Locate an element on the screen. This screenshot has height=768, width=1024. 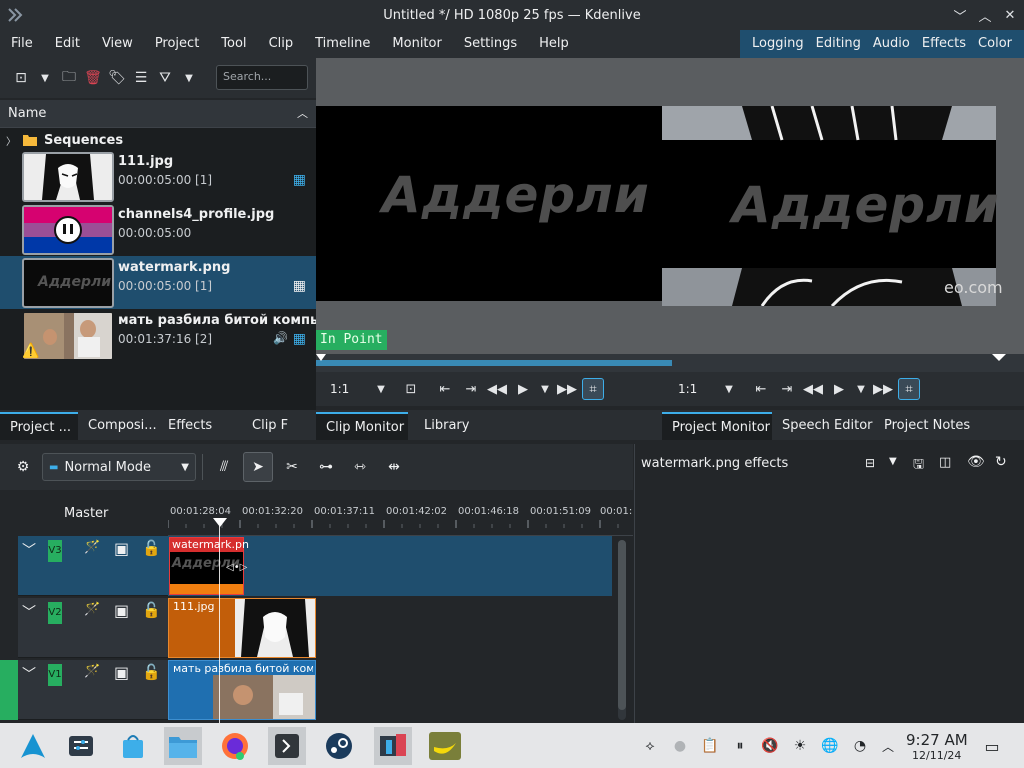
menu-icon: ☰ is located at coordinates (141, 78).